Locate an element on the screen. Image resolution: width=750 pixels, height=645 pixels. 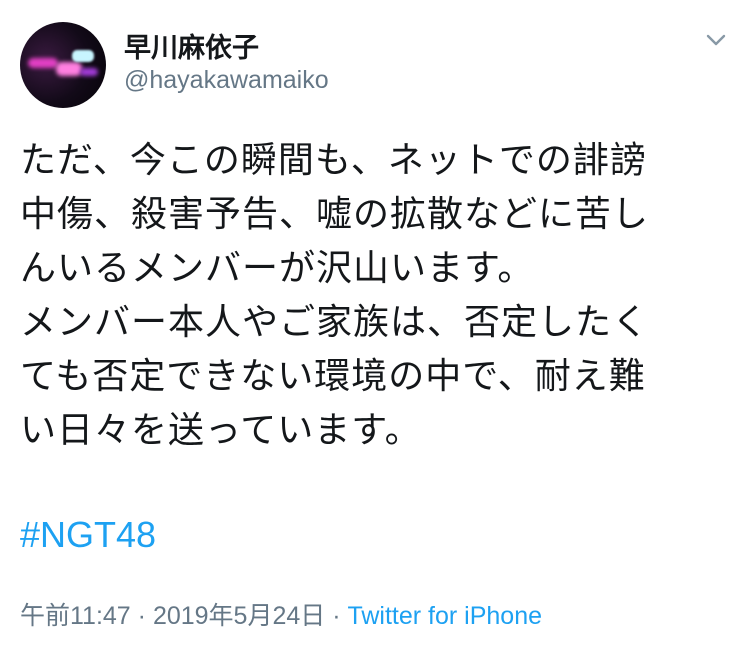
tweet-time: 午前11:47 is located at coordinates (75, 616).